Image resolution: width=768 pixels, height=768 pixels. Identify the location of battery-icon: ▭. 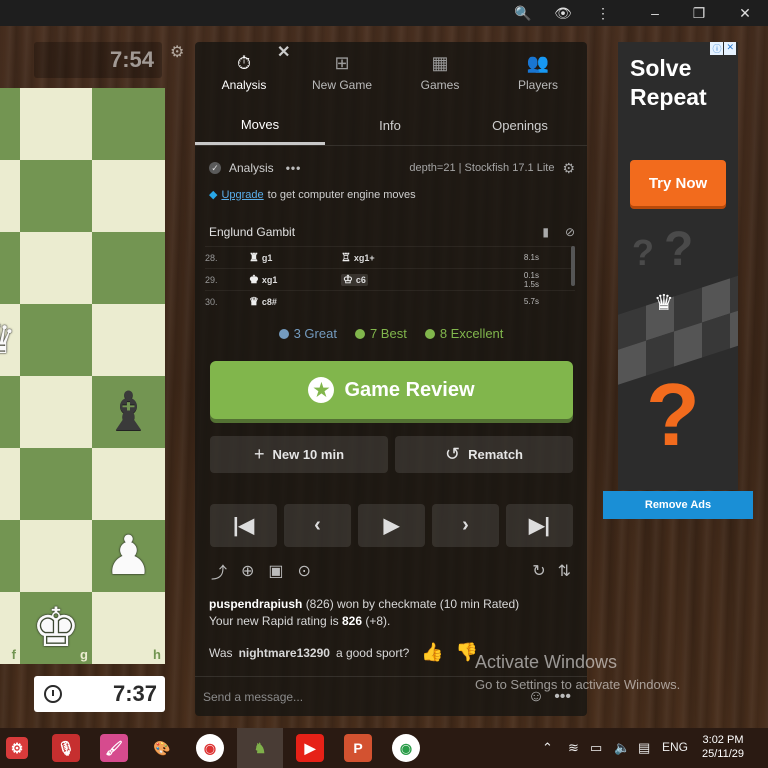
(596, 748).